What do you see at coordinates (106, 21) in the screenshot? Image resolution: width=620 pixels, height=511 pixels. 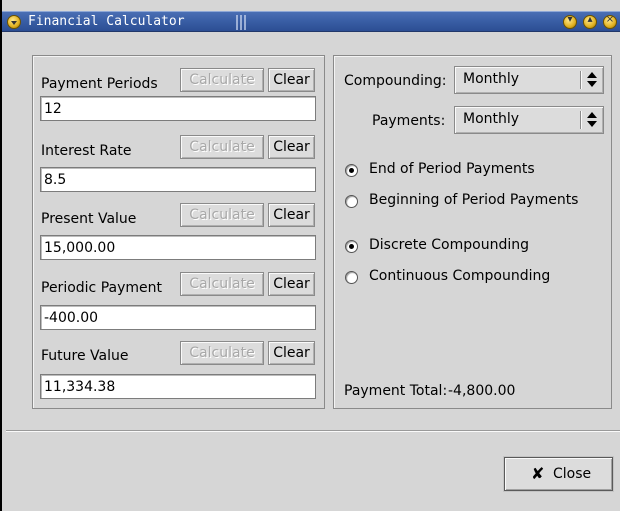 I see `window-title: Financial Calculator` at bounding box center [106, 21].